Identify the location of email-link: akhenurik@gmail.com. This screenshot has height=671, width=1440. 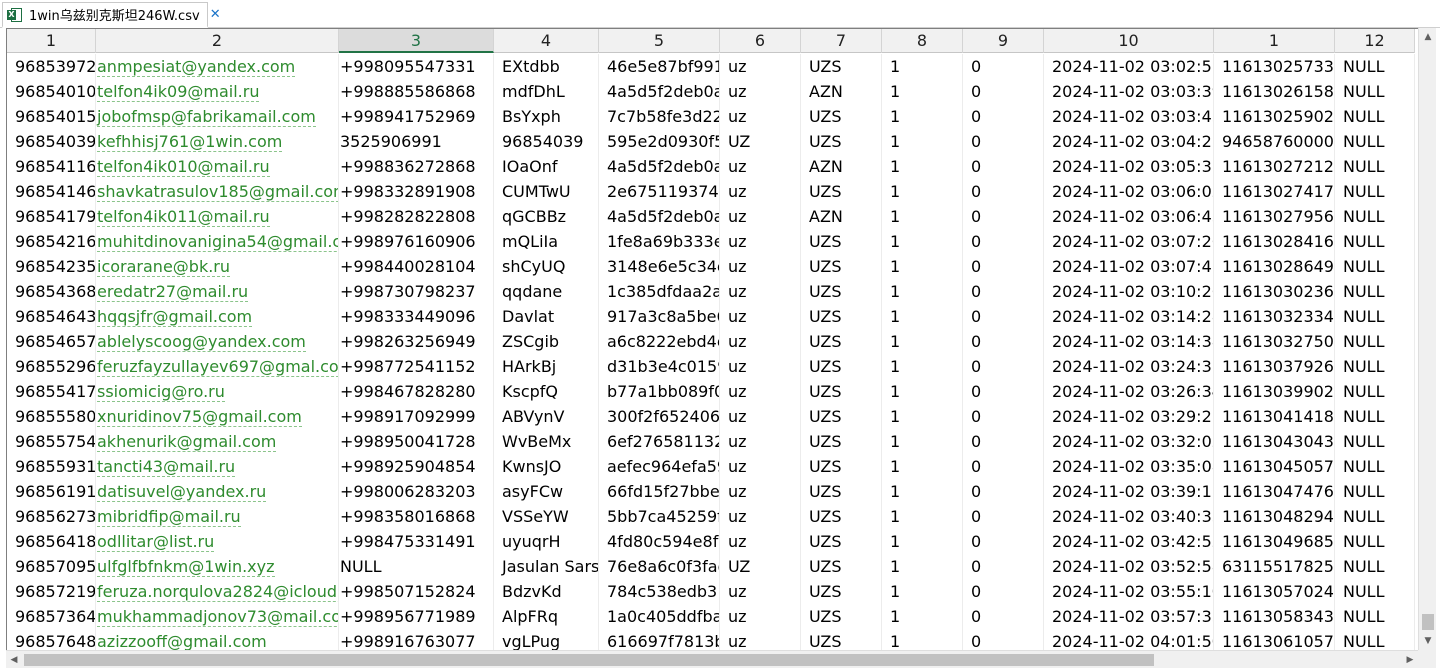
(187, 442).